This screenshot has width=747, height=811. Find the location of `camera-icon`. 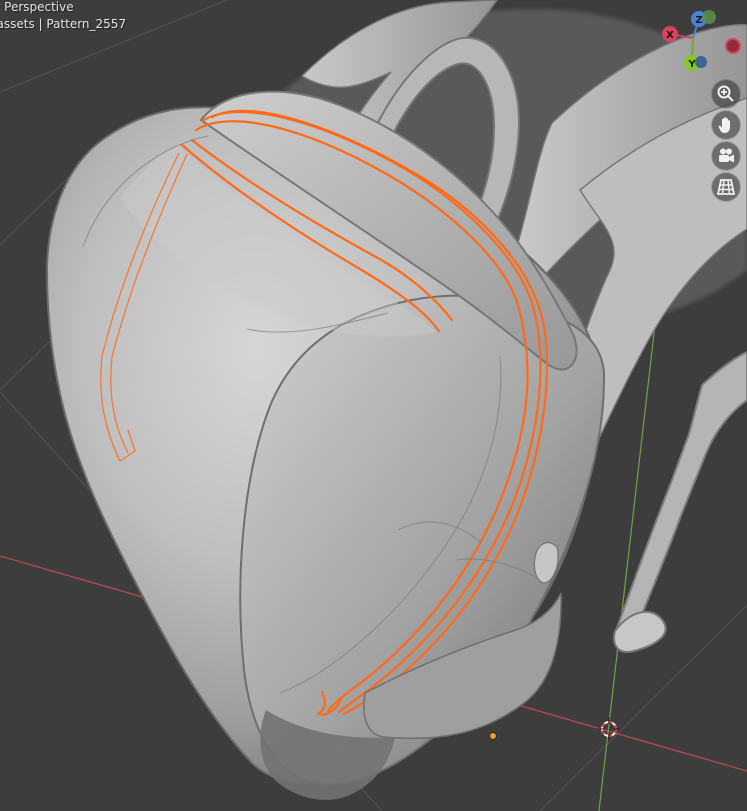

camera-icon is located at coordinates (726, 155).